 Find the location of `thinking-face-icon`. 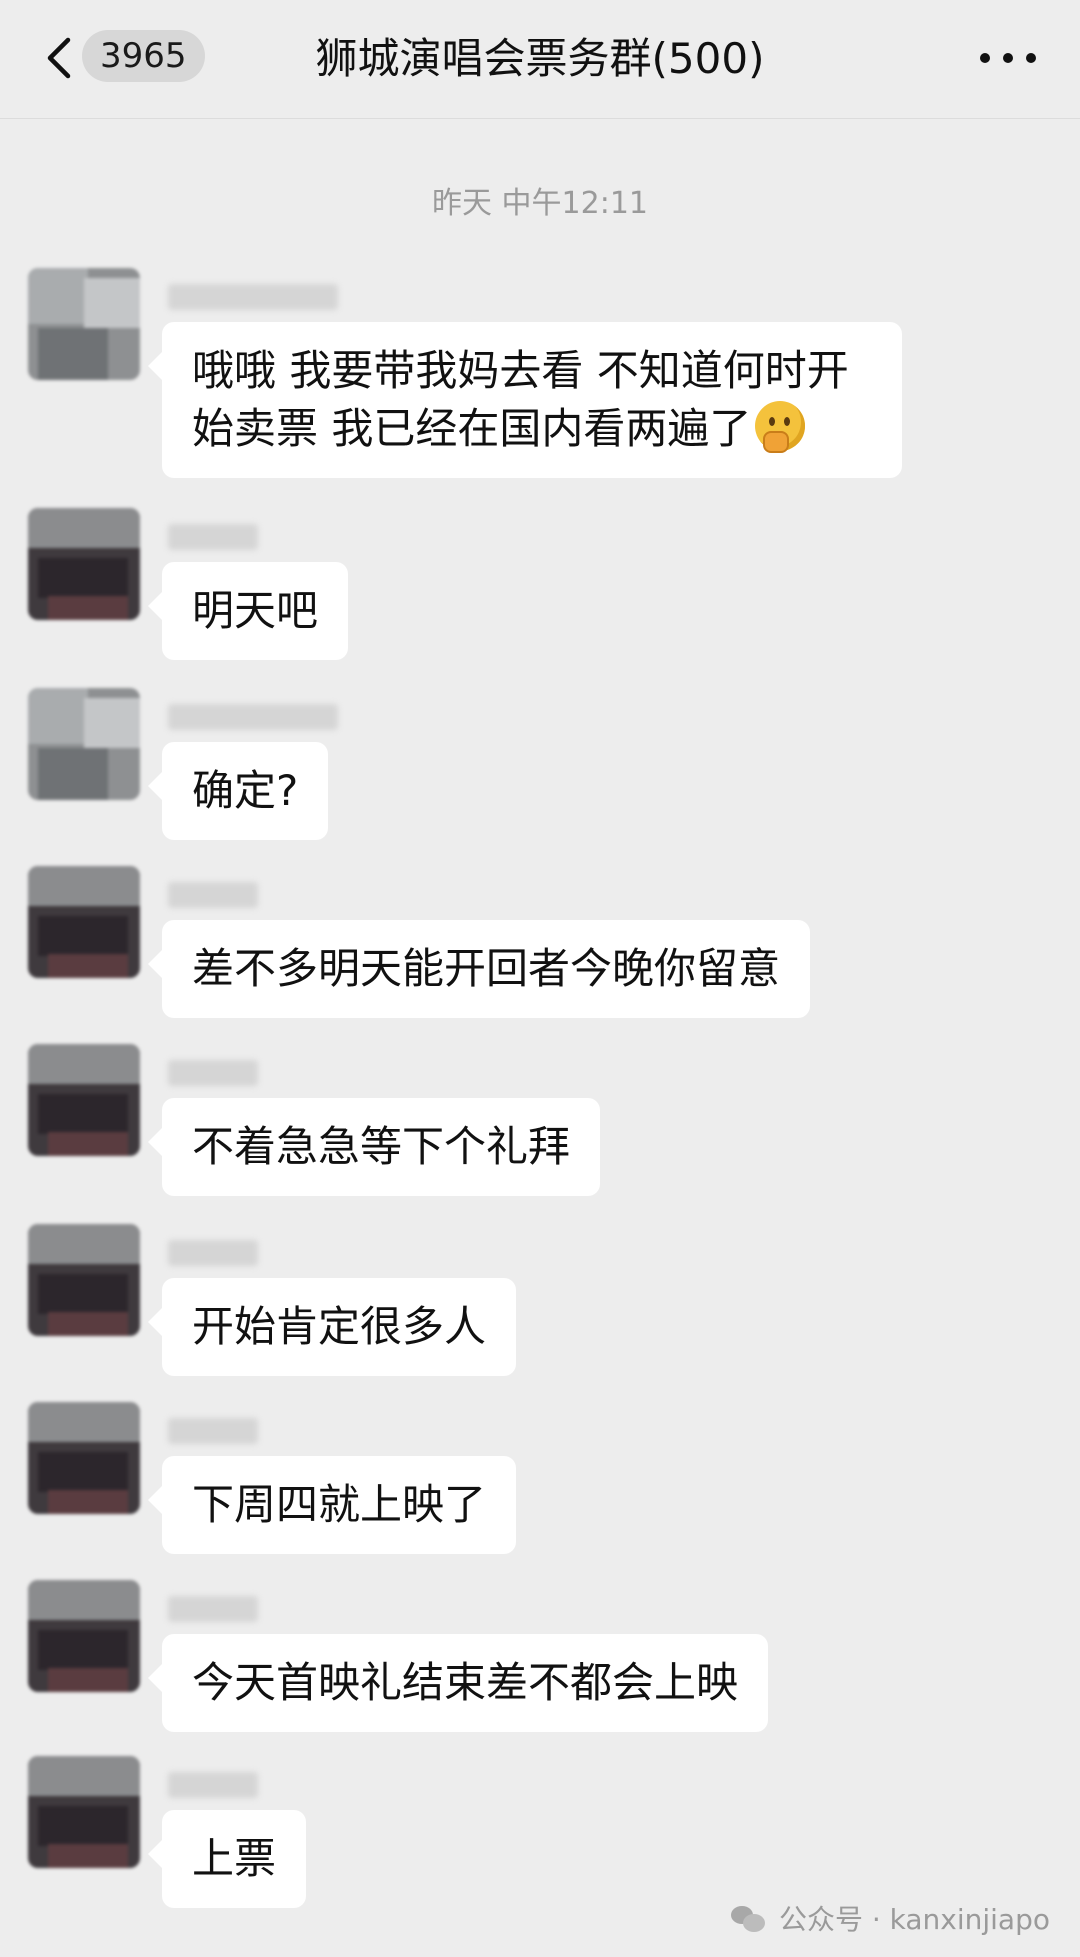

thinking-face-icon is located at coordinates (780, 427).